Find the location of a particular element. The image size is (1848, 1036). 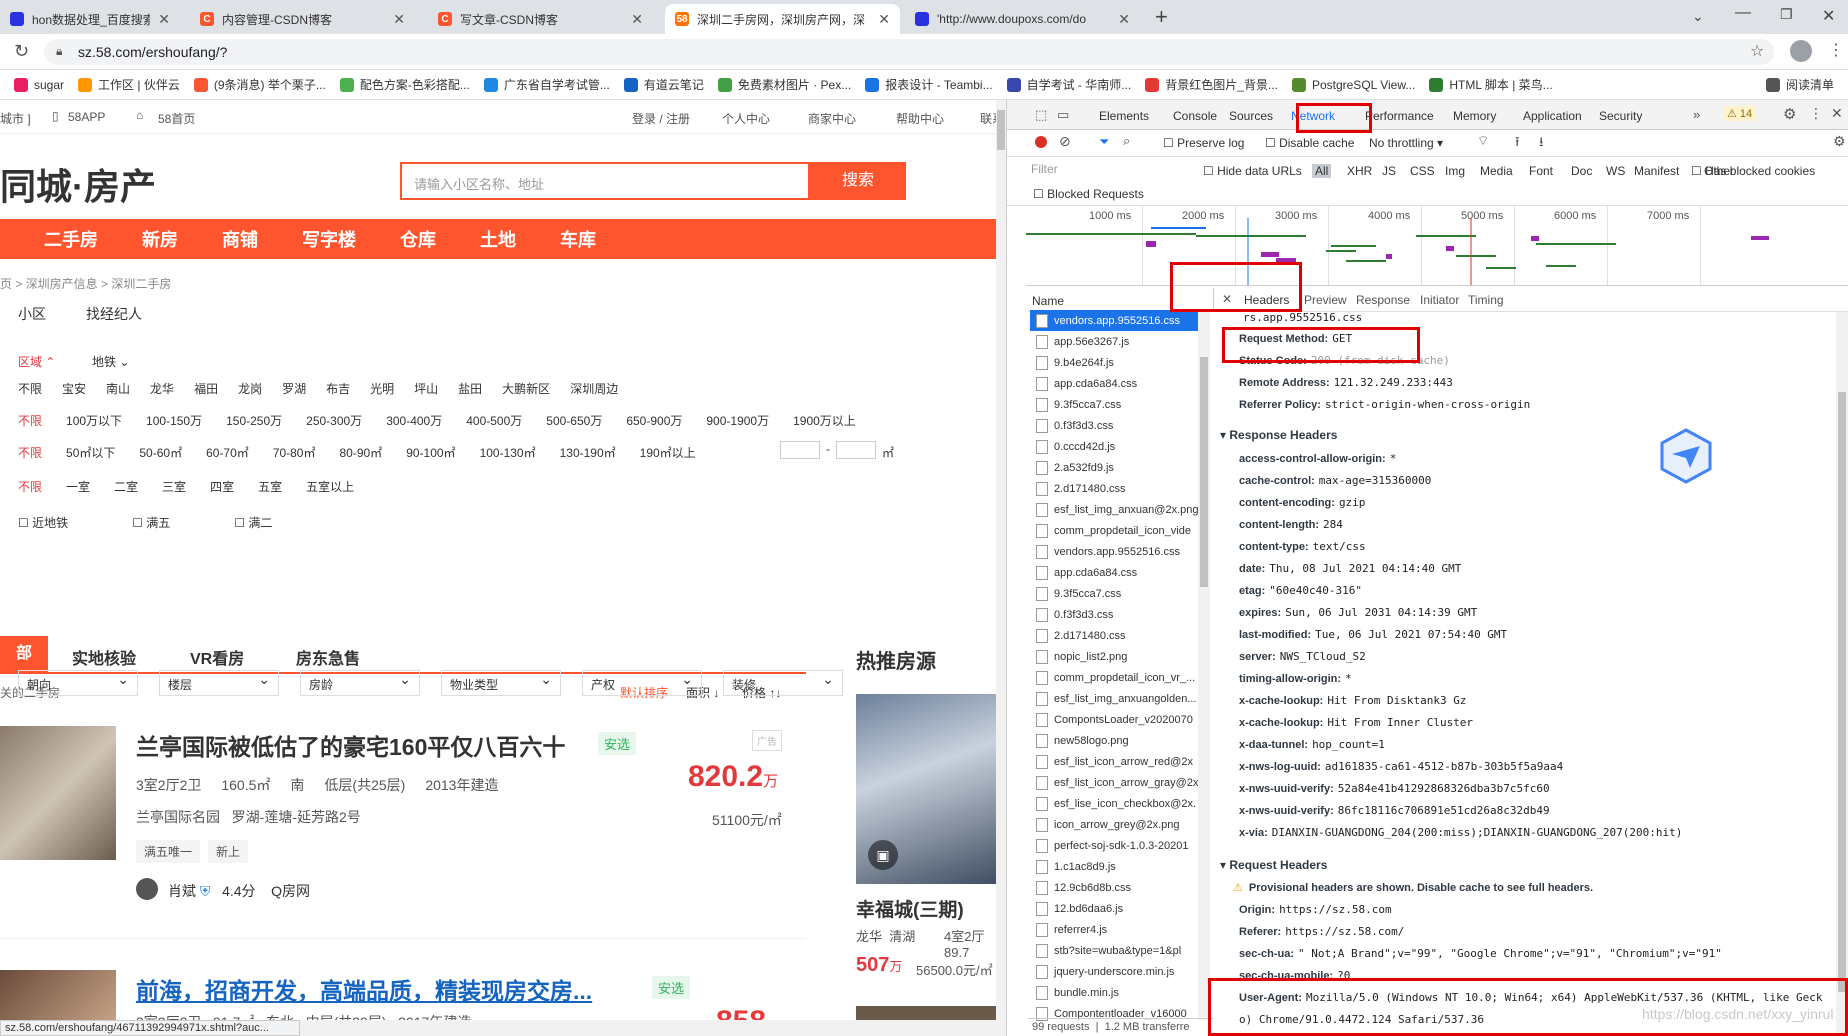

area-min-input is located at coordinates (800, 450).